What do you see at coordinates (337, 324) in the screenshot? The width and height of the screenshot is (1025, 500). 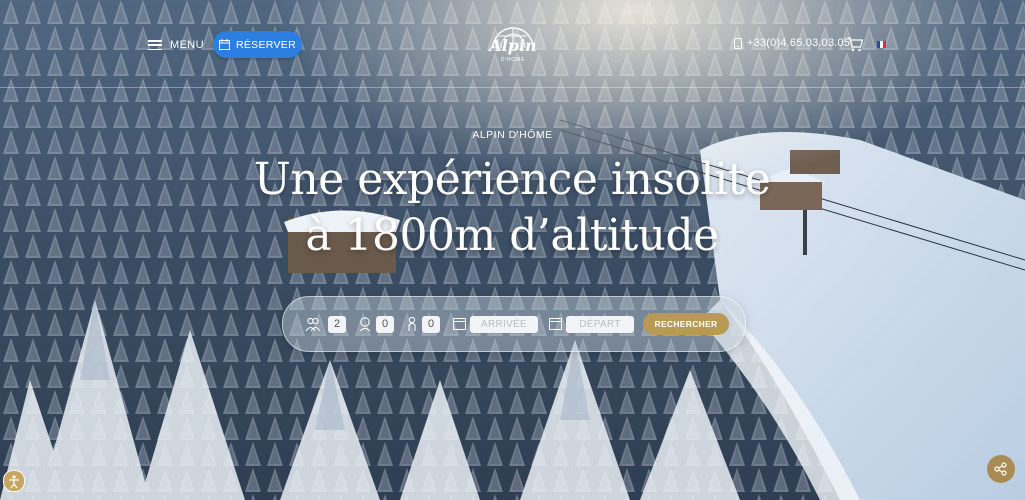 I see `adults-count-field: 2` at bounding box center [337, 324].